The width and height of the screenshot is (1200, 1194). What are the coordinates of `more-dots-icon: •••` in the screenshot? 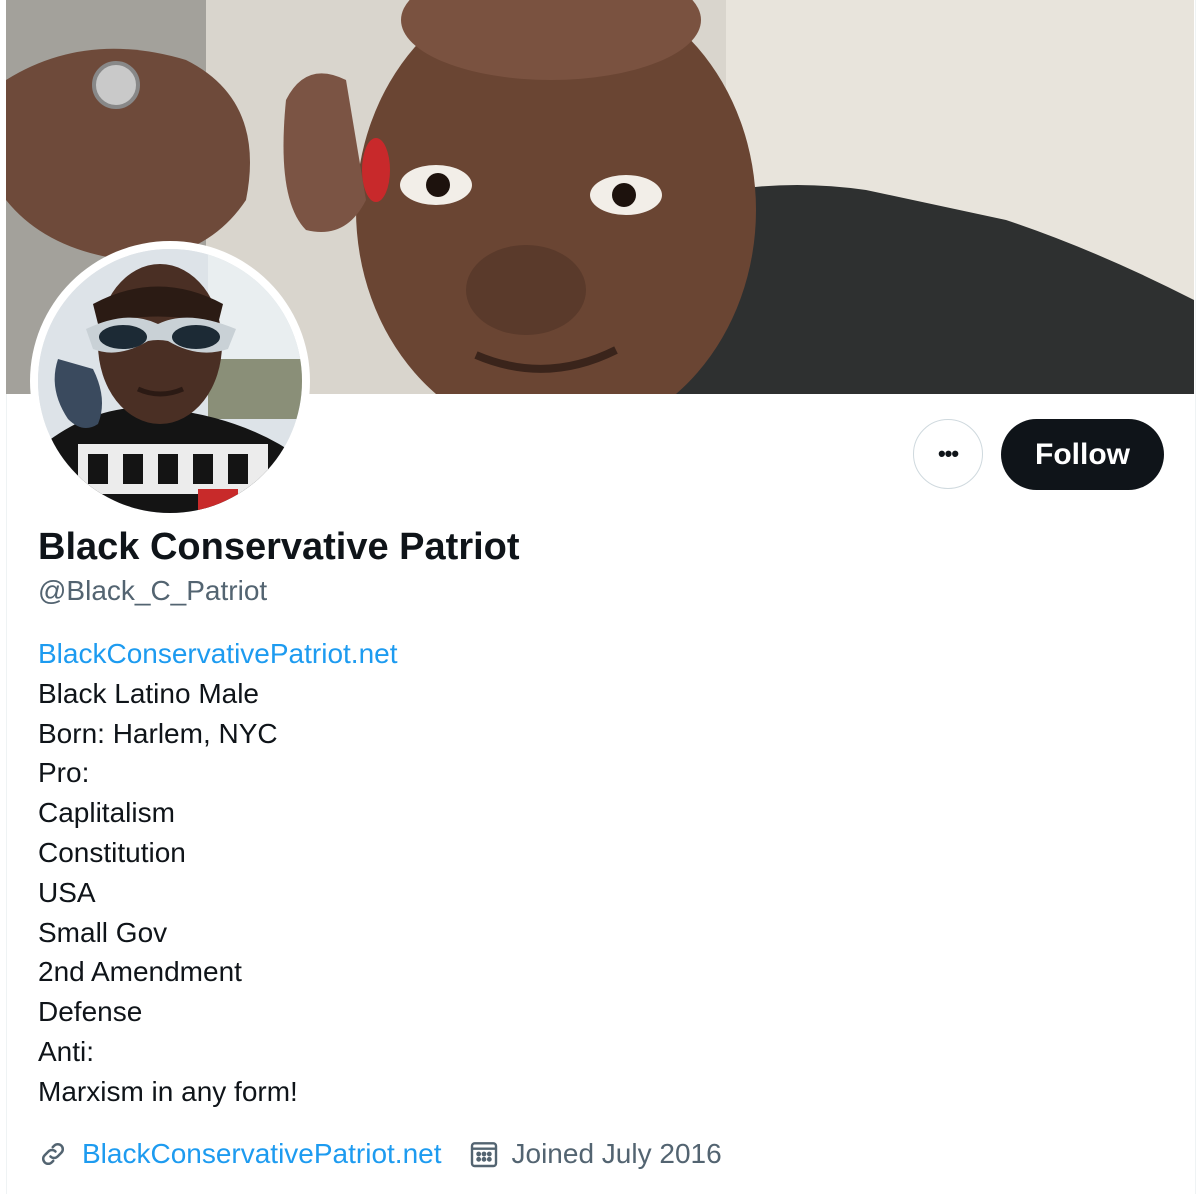 It's located at (948, 453).